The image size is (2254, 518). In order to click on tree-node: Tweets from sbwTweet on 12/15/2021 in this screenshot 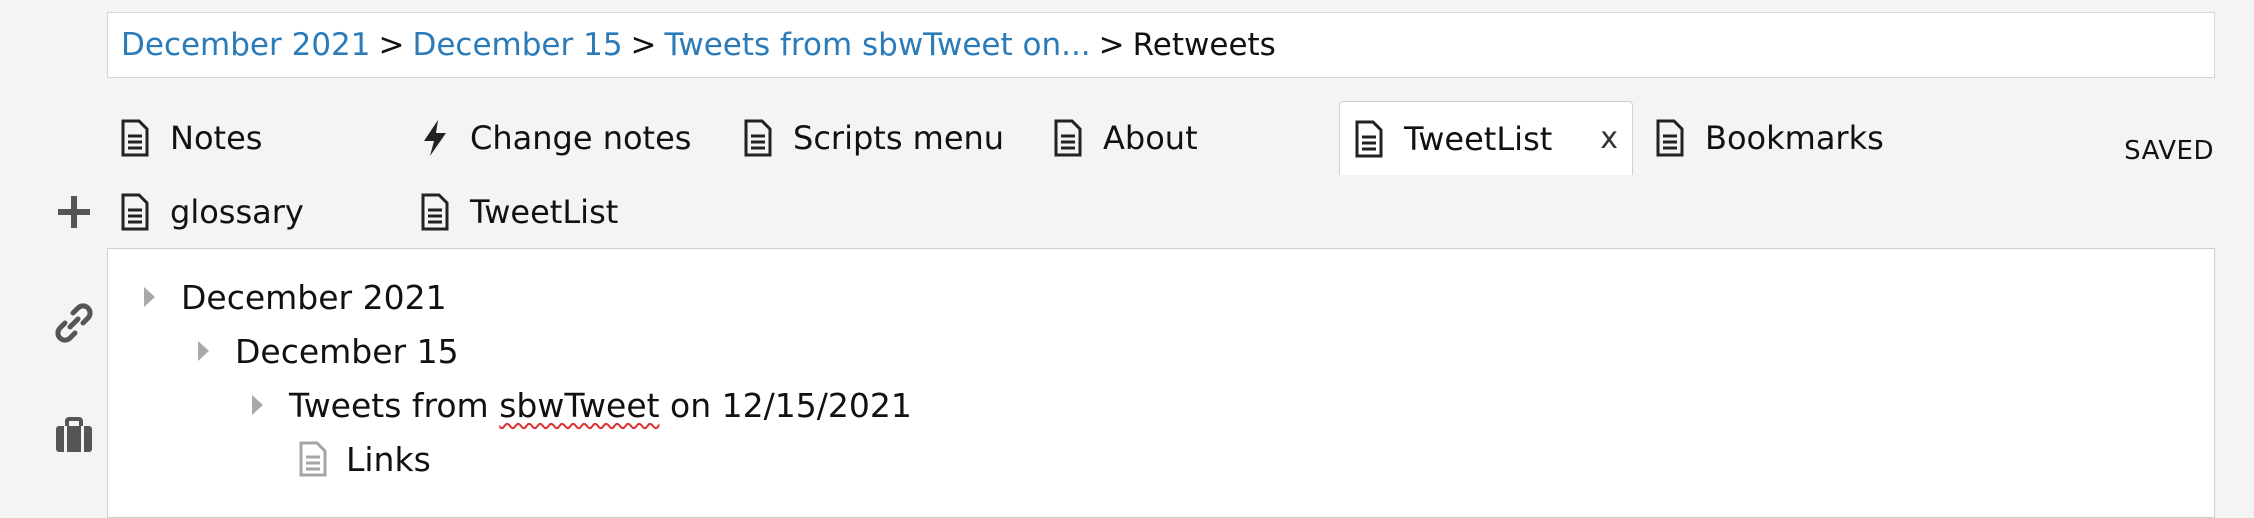, I will do `click(582, 405)`.